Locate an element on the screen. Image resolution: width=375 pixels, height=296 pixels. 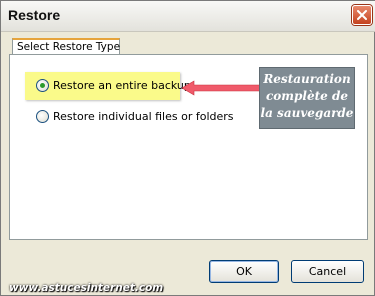
annotation-line-2: complète de is located at coordinates (307, 96).